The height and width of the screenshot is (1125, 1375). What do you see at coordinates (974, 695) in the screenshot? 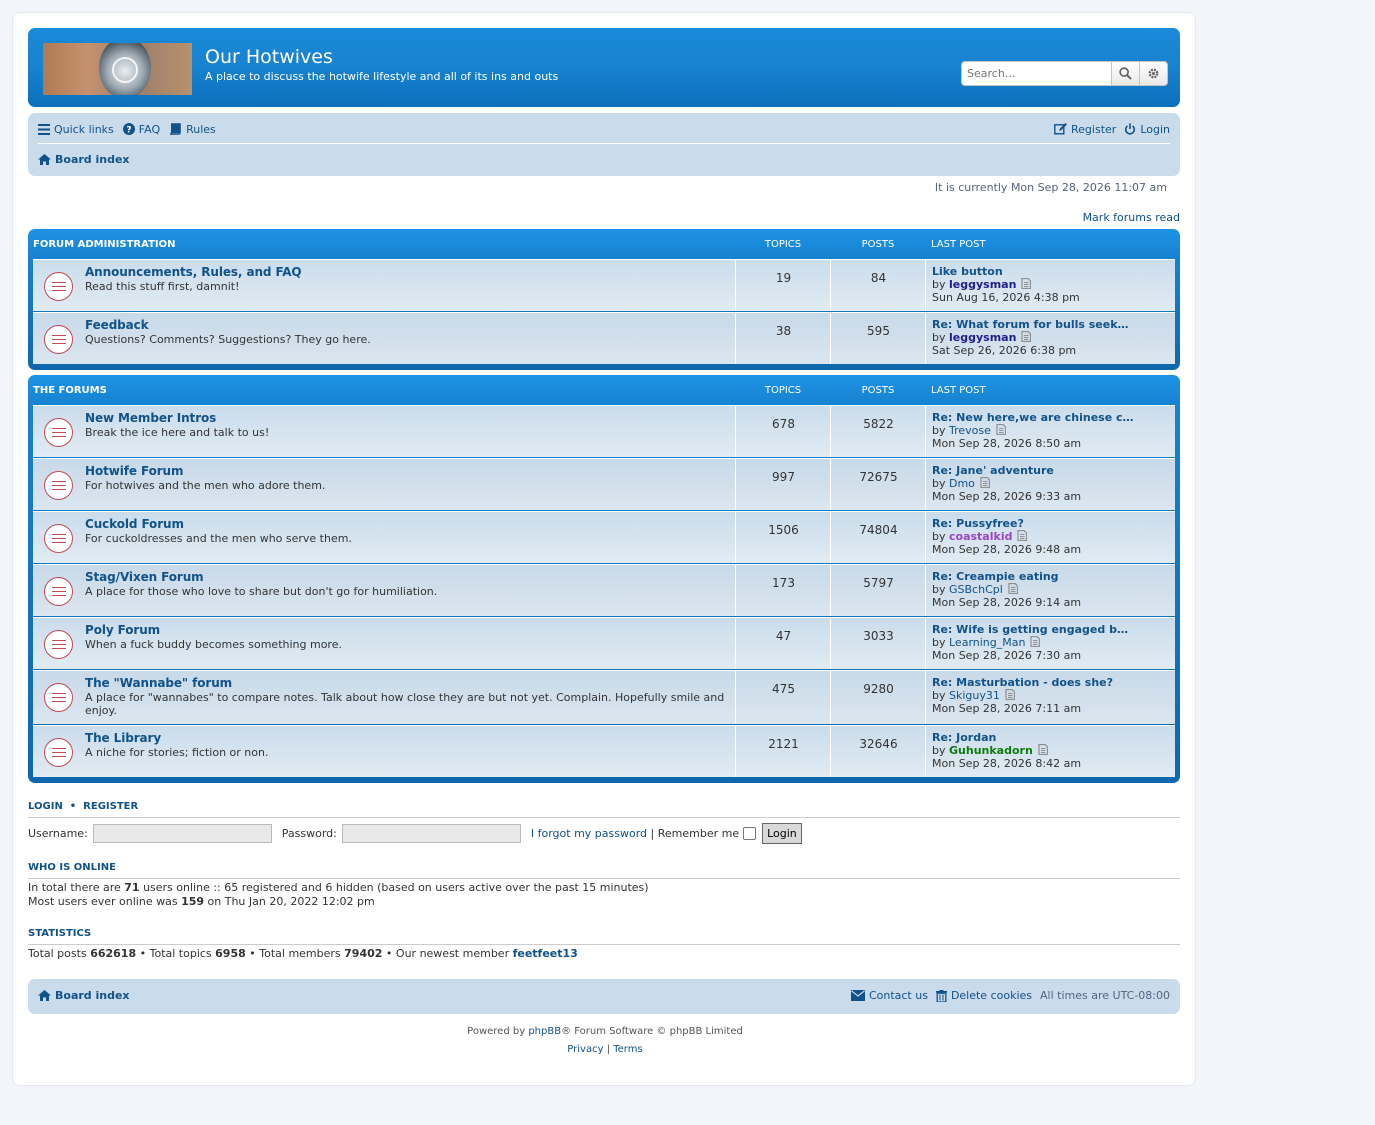
I see `last-post-author-link: Skiguy31` at bounding box center [974, 695].